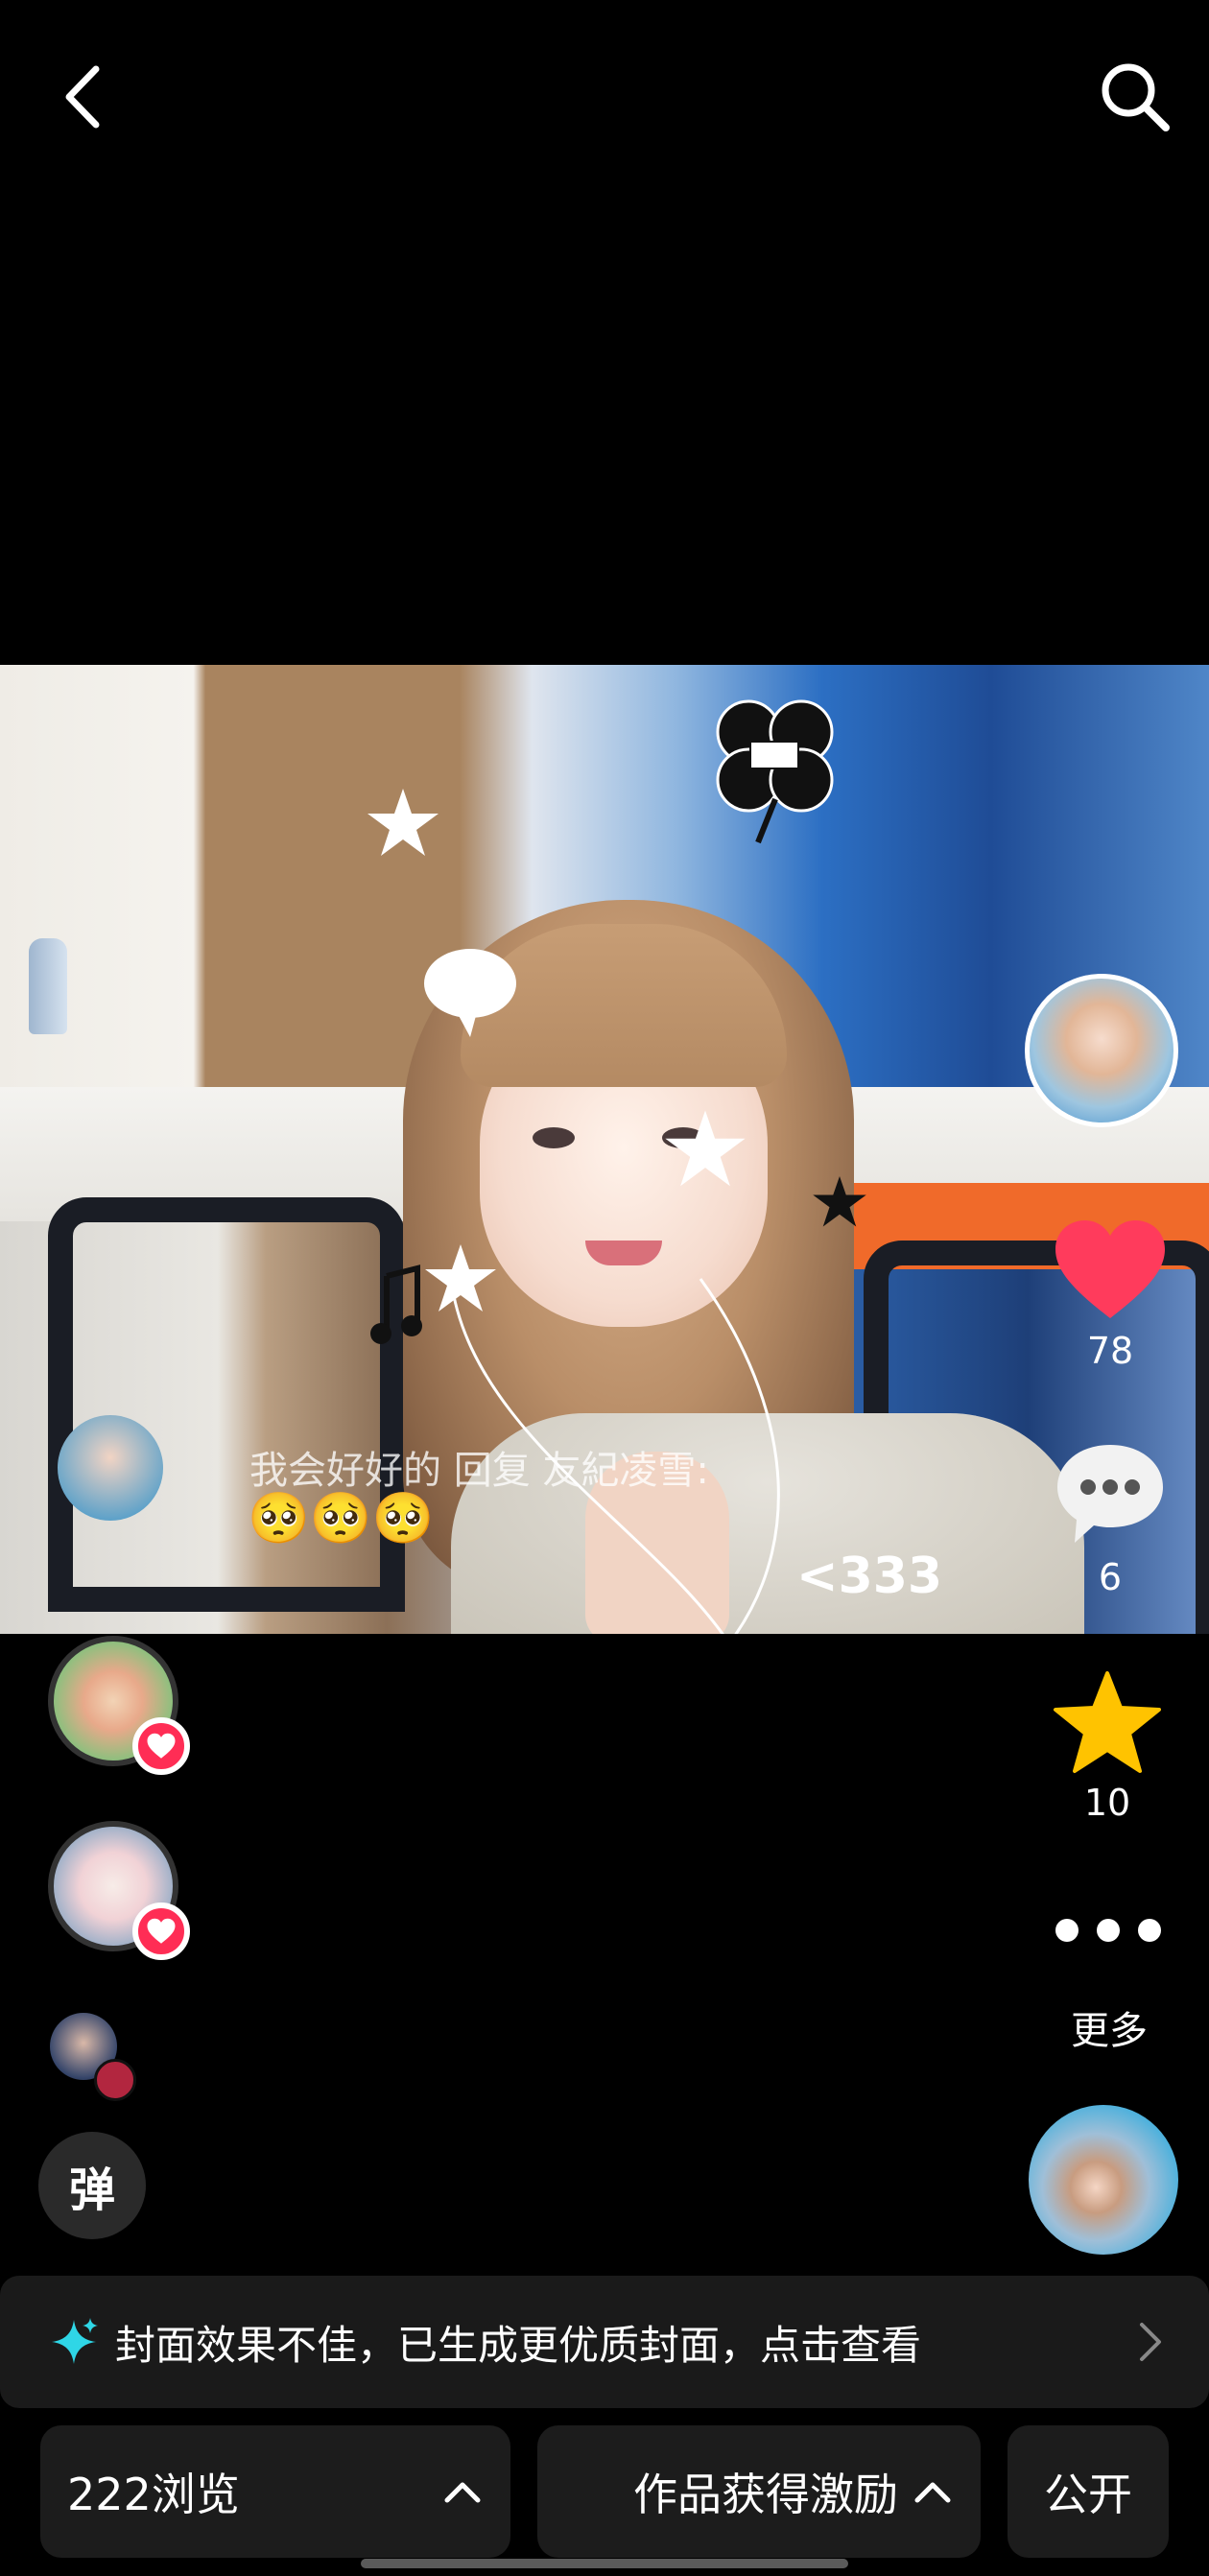 This screenshot has width=1209, height=2576. What do you see at coordinates (1101, 1050) in the screenshot?
I see `author-avatar` at bounding box center [1101, 1050].